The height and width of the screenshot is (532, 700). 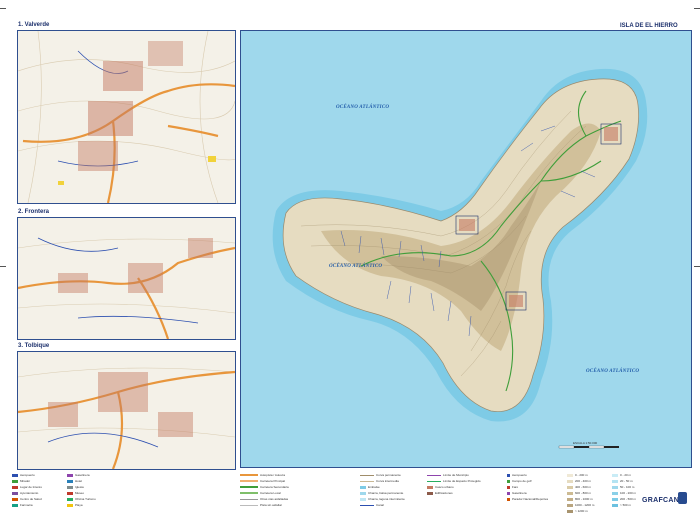 What do you see at coordinates (3, 8) in the screenshot?
I see `crop-mark-tl` at bounding box center [3, 8].